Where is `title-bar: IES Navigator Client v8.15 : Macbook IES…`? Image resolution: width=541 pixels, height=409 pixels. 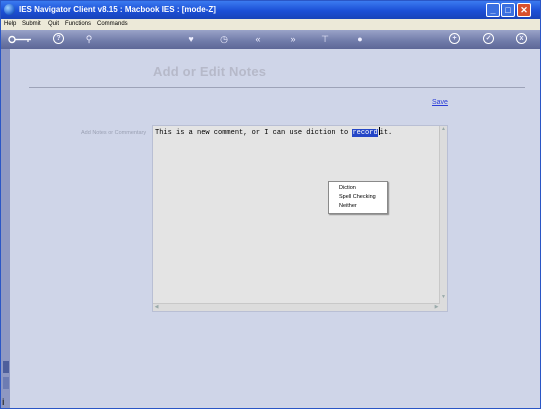
title-bar: IES Navigator Client v8.15 : Macbook IES… is located at coordinates (270, 10).